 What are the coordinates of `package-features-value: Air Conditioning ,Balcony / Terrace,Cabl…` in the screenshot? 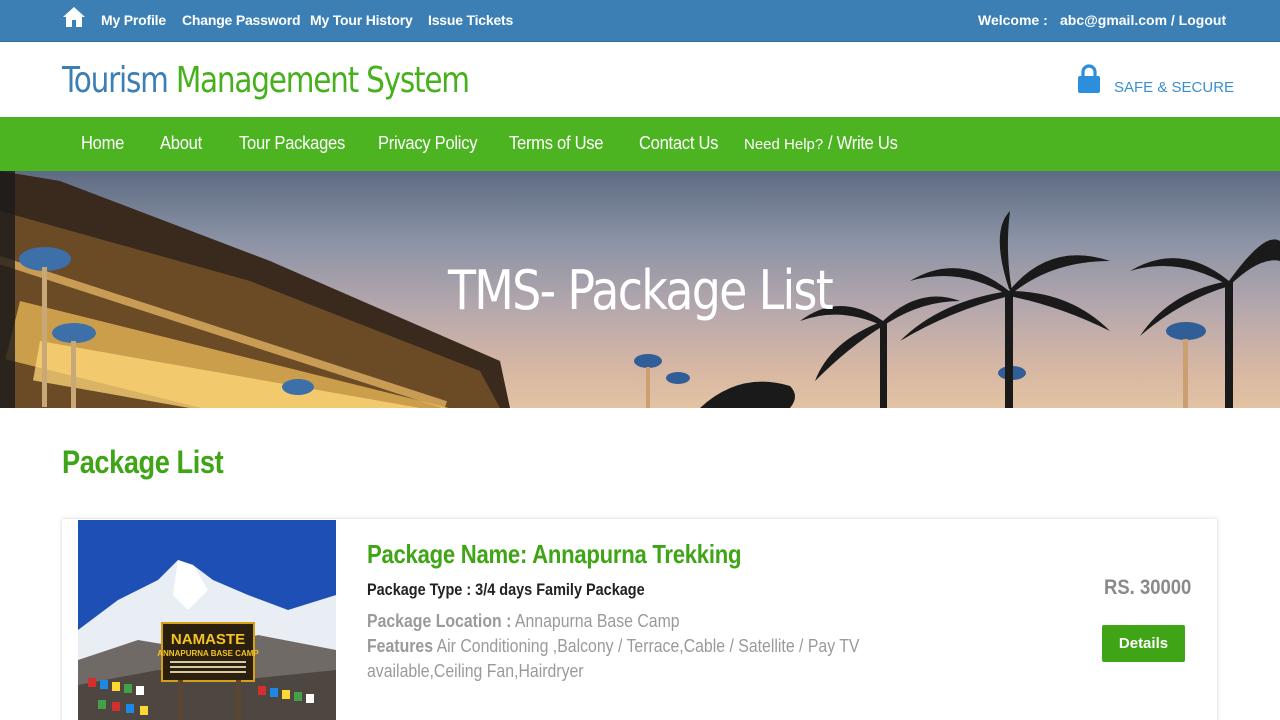 It's located at (648, 646).